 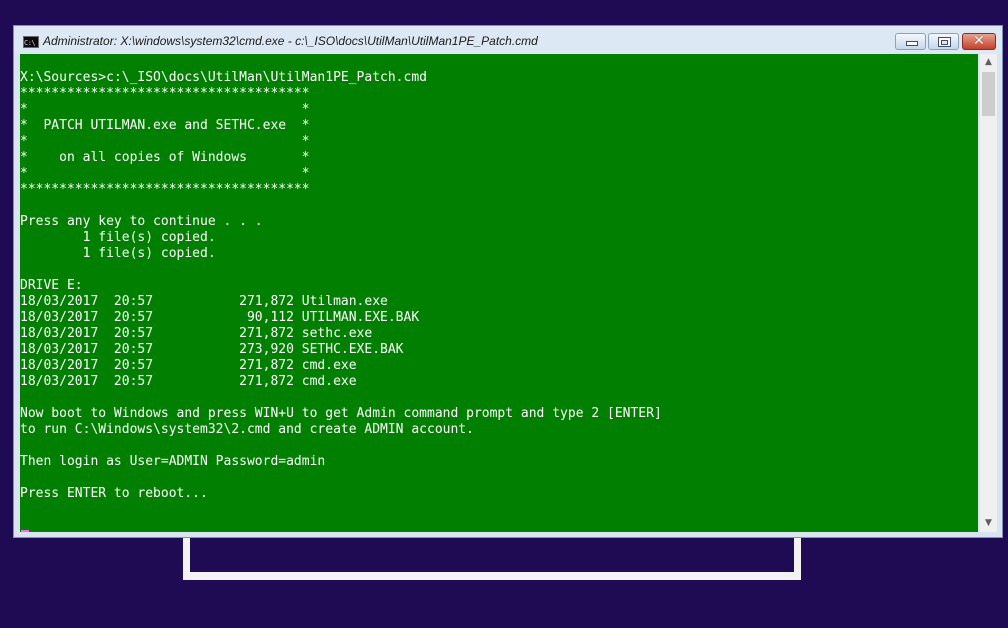 I want to click on scroll-up-icon: ▲, so click(x=988, y=62).